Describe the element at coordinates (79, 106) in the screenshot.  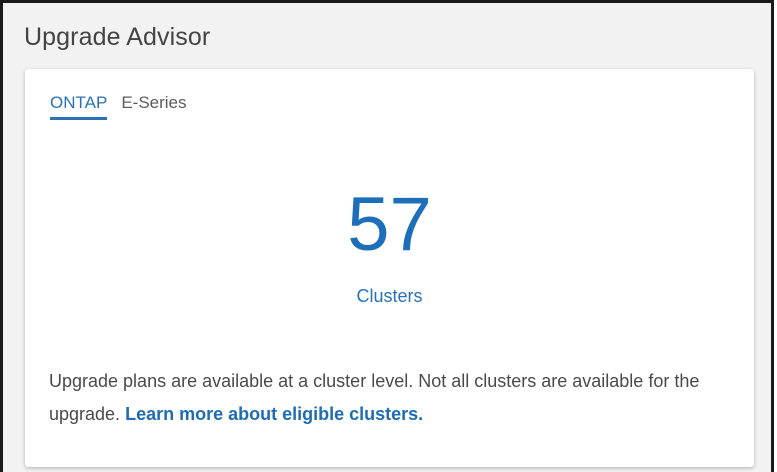
I see `tab-ontap: ONTAP` at that location.